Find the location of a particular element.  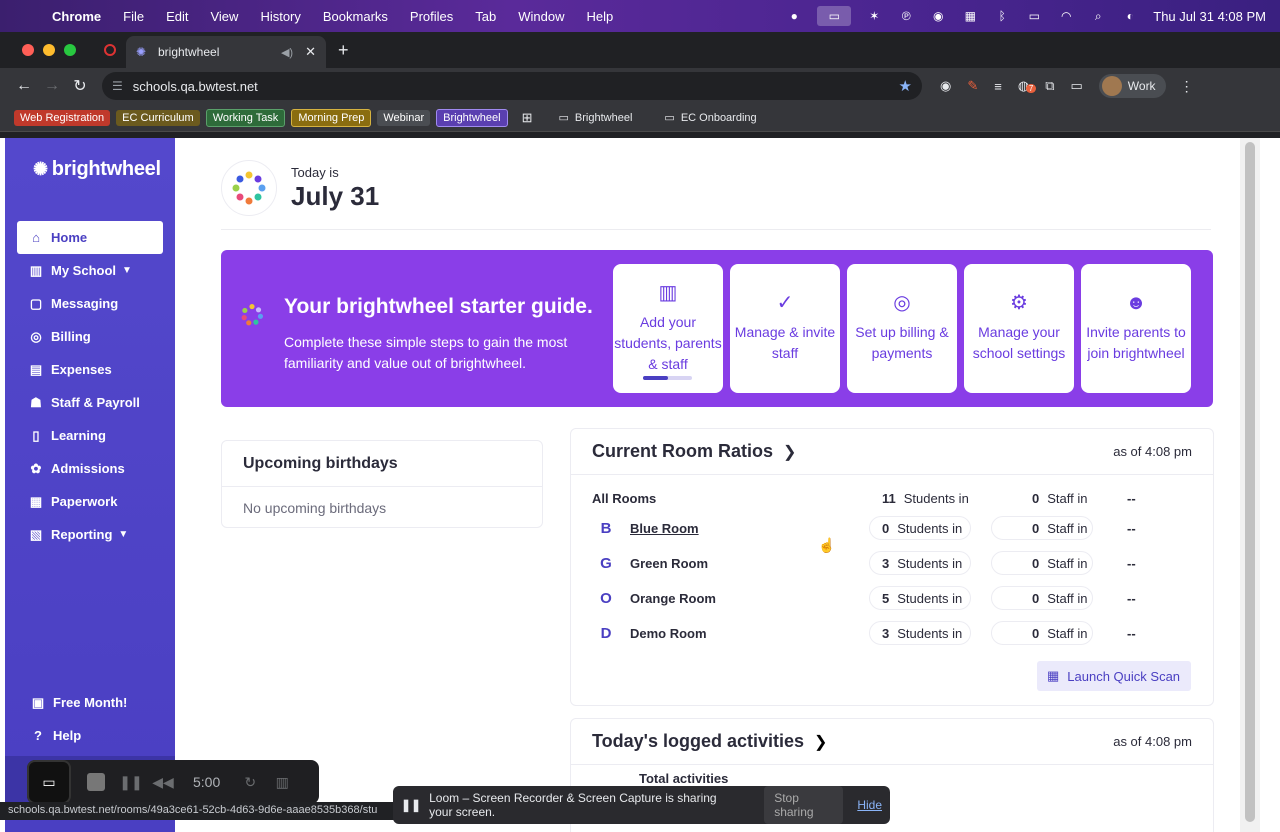

reload-button: ↻ is located at coordinates (80, 86).